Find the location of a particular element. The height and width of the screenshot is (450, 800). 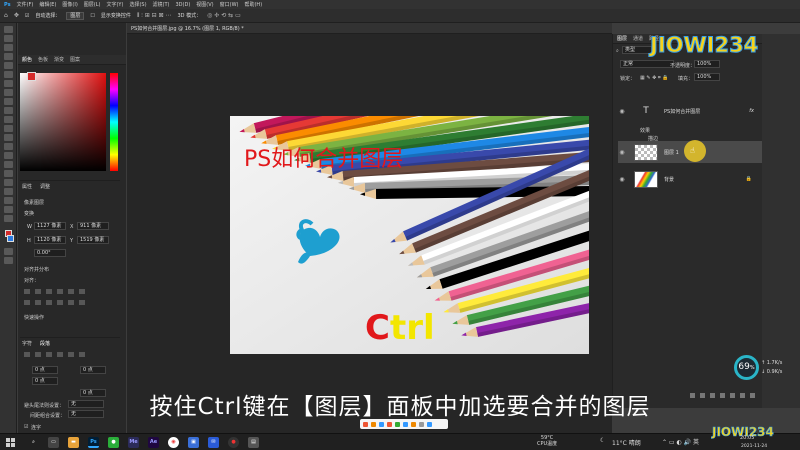

tab-patterns: 图案 is located at coordinates (75, 59).